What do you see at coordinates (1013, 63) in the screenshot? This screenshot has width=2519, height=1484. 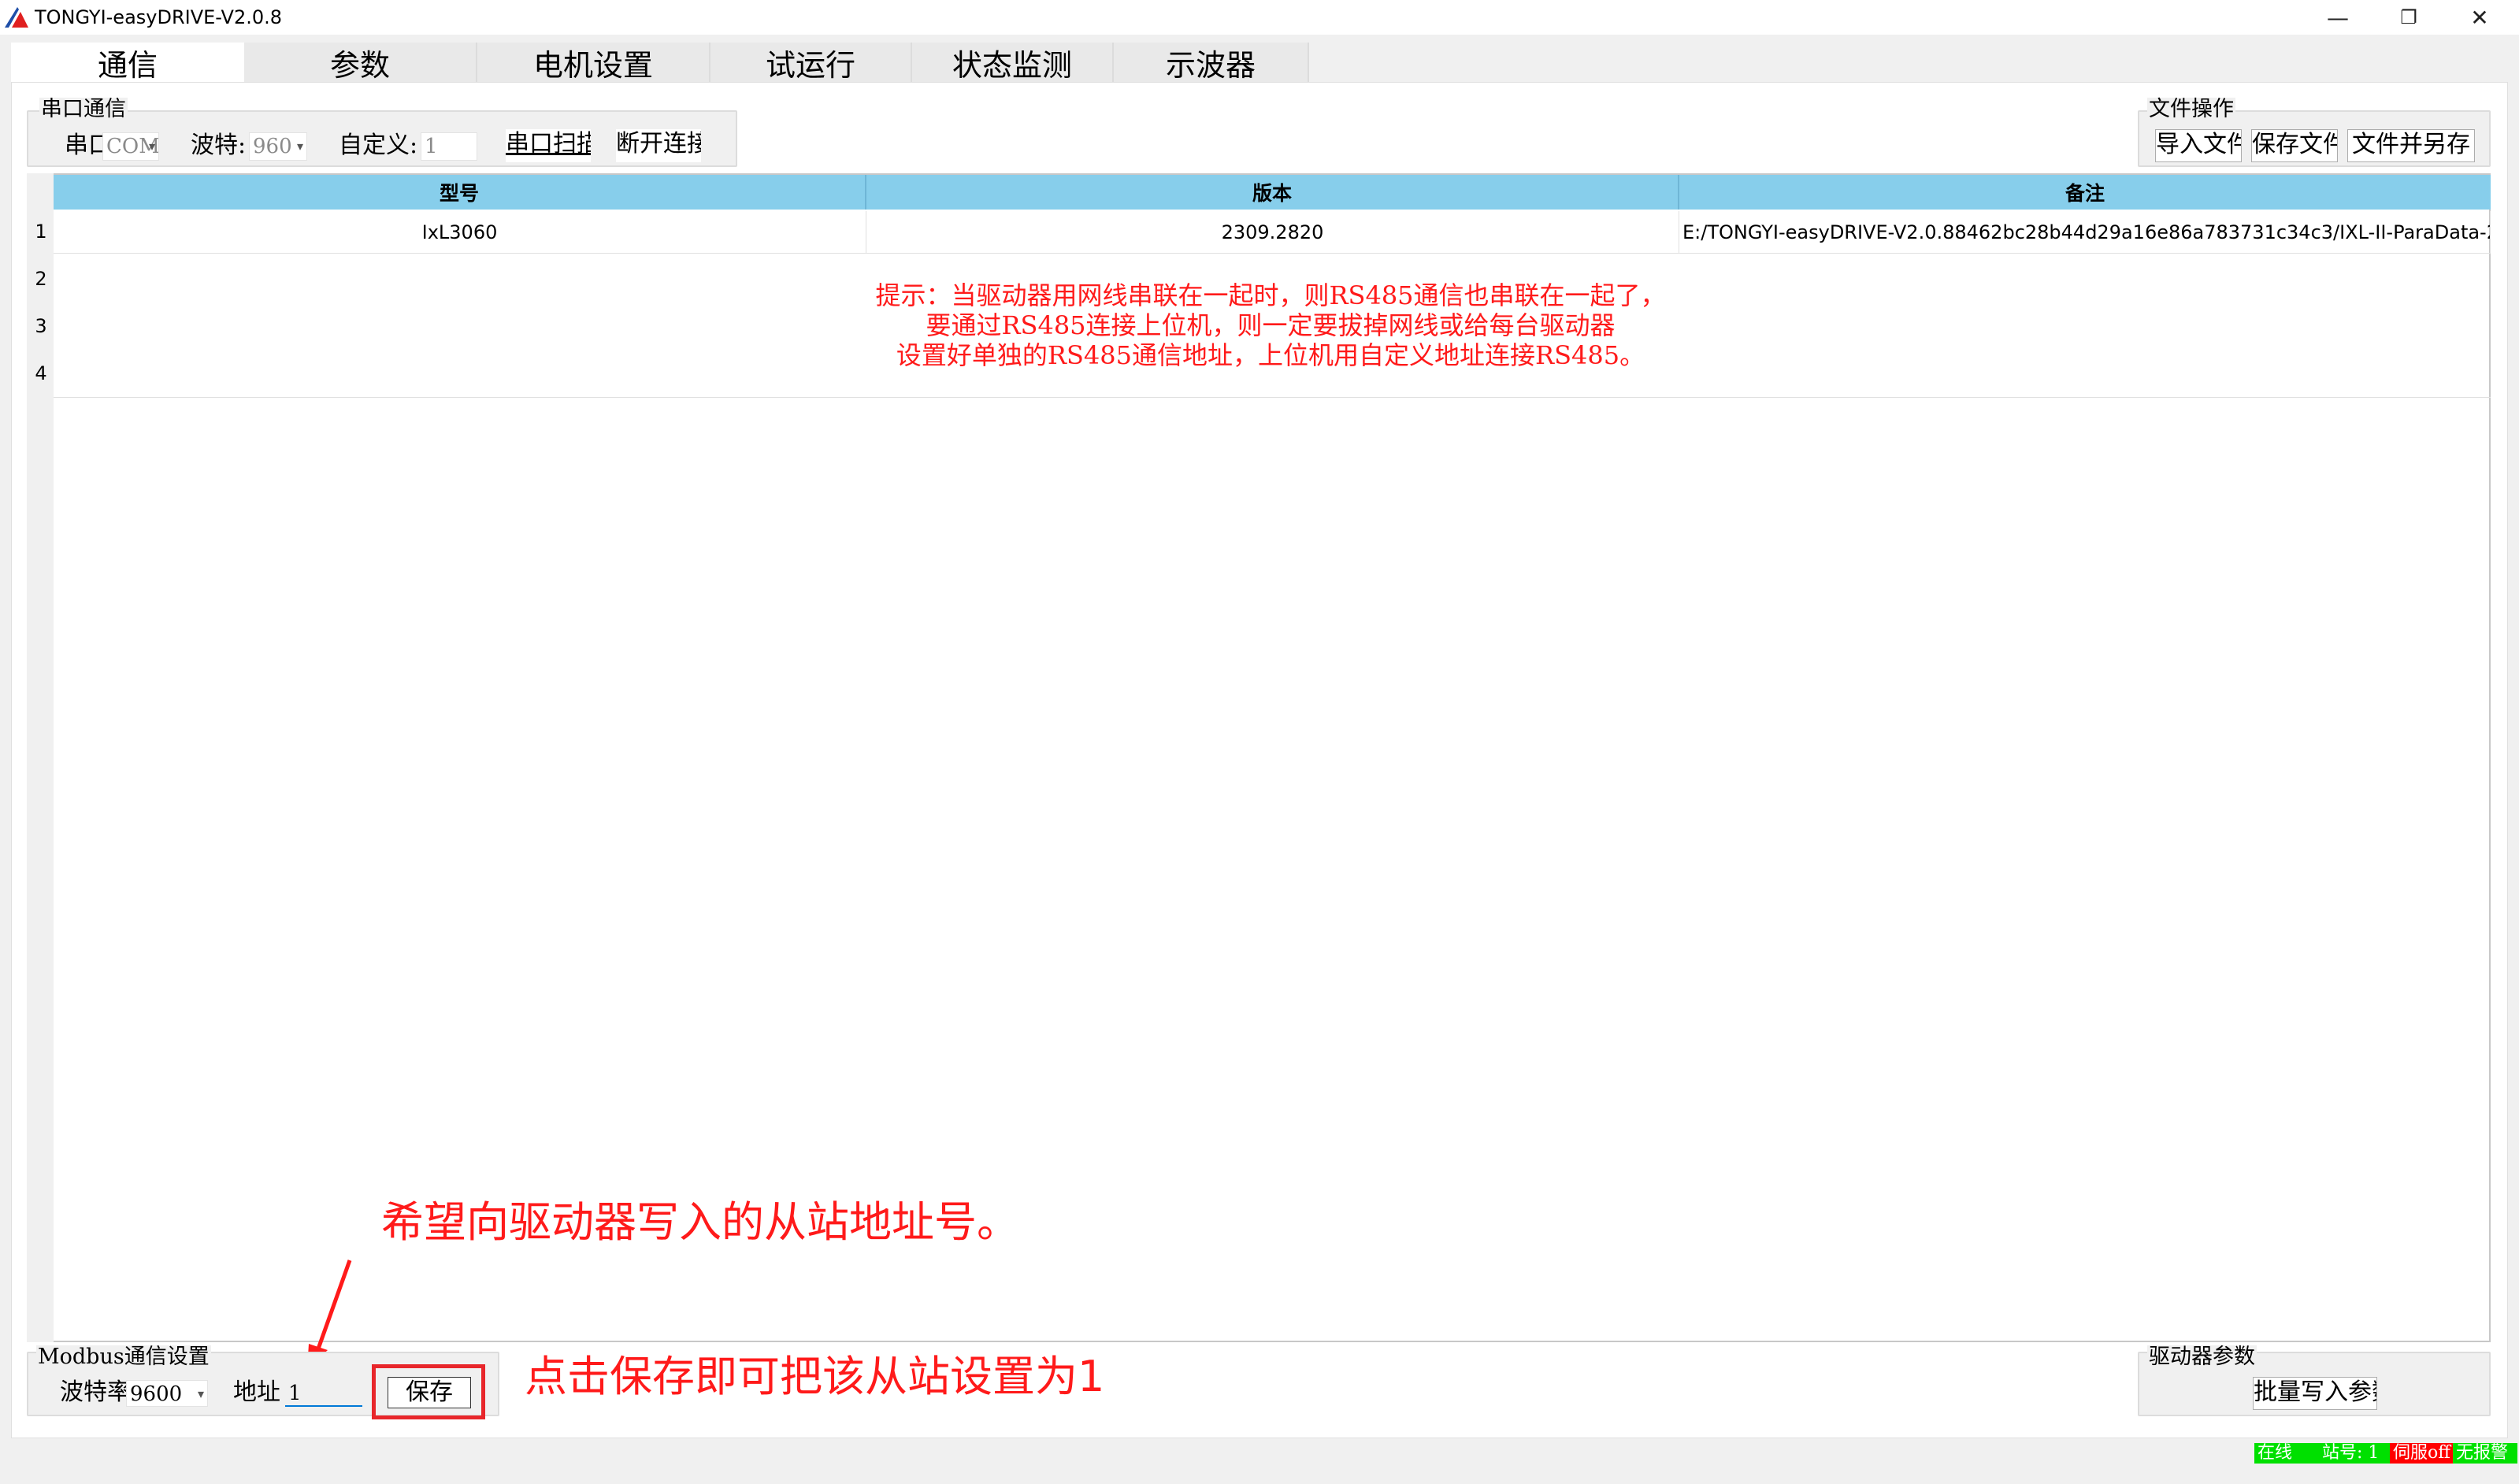 I see `tab-status-monitor: 状态监测` at bounding box center [1013, 63].